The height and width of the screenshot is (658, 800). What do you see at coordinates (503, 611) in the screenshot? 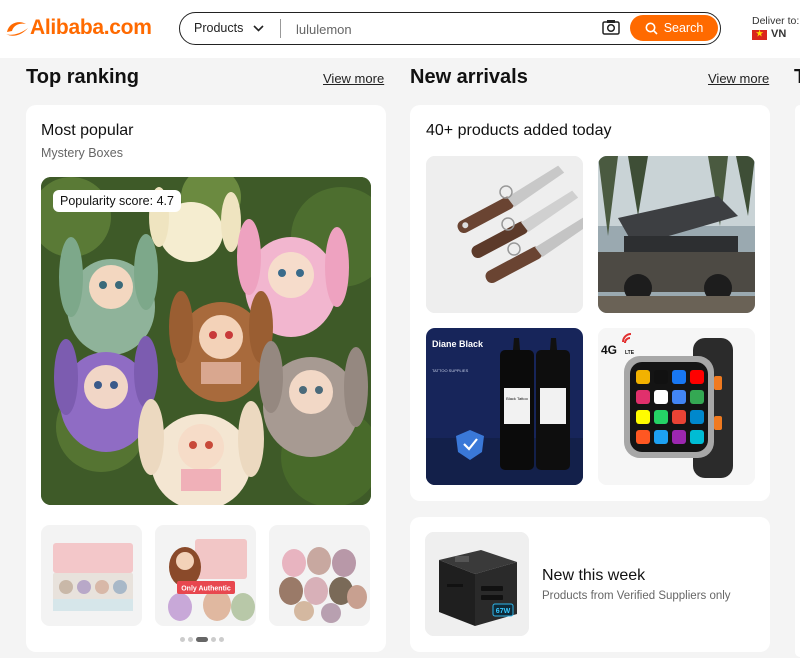
I see `charger-67w-label: 67W` at bounding box center [503, 611].